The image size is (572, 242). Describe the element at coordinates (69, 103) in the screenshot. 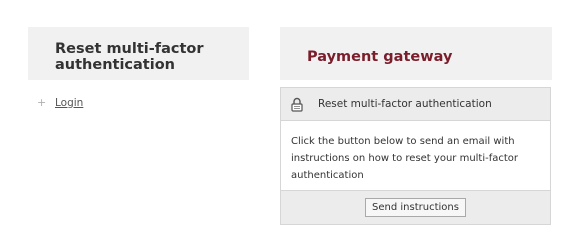

I see `login-link: Login` at that location.